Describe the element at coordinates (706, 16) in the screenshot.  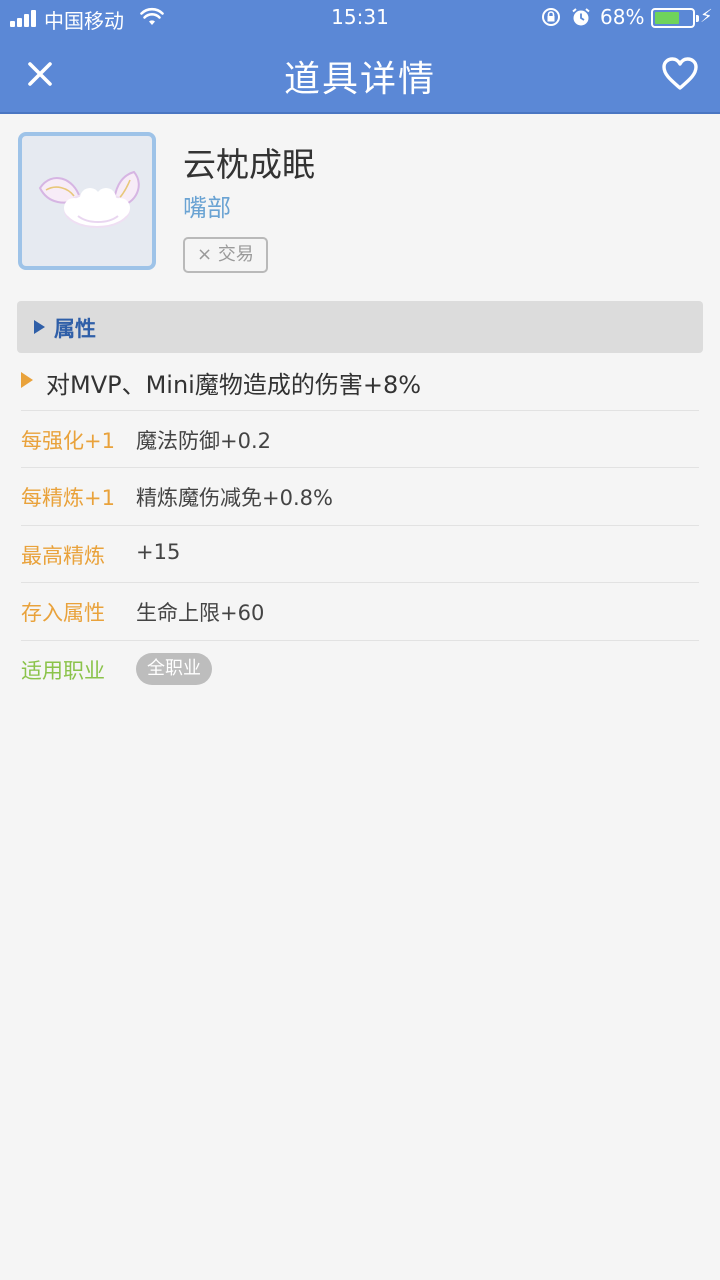
I see `charging-icon: ⚡` at that location.